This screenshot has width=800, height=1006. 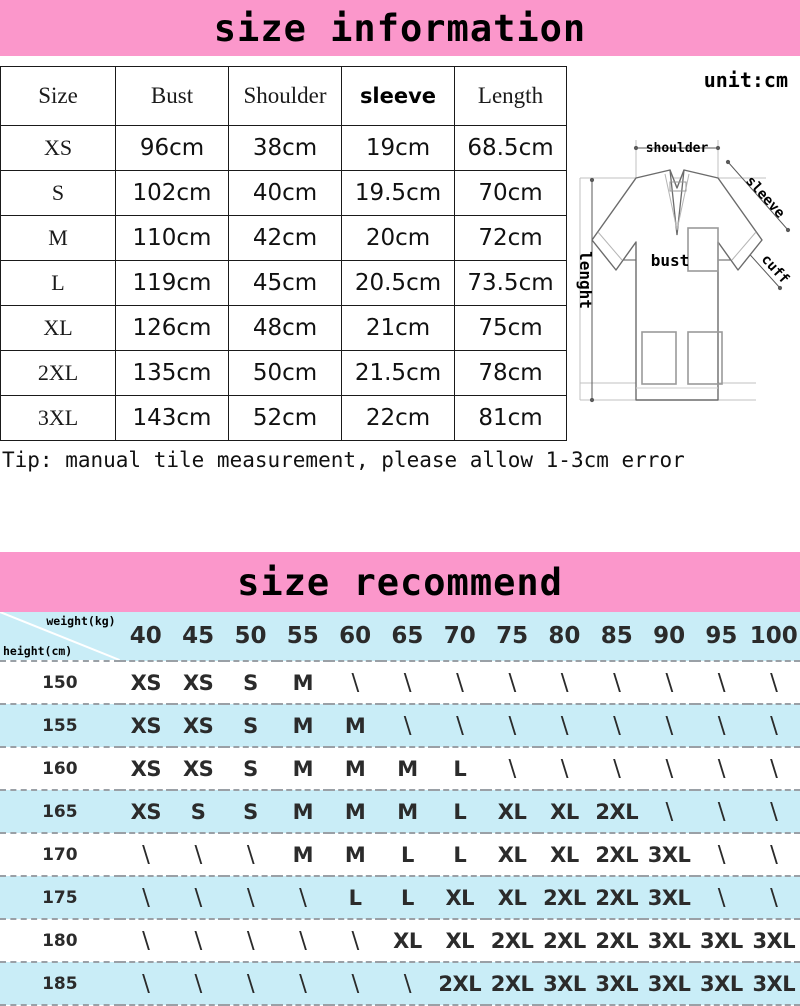 I want to click on height-label-150: 150, so click(x=60, y=683).